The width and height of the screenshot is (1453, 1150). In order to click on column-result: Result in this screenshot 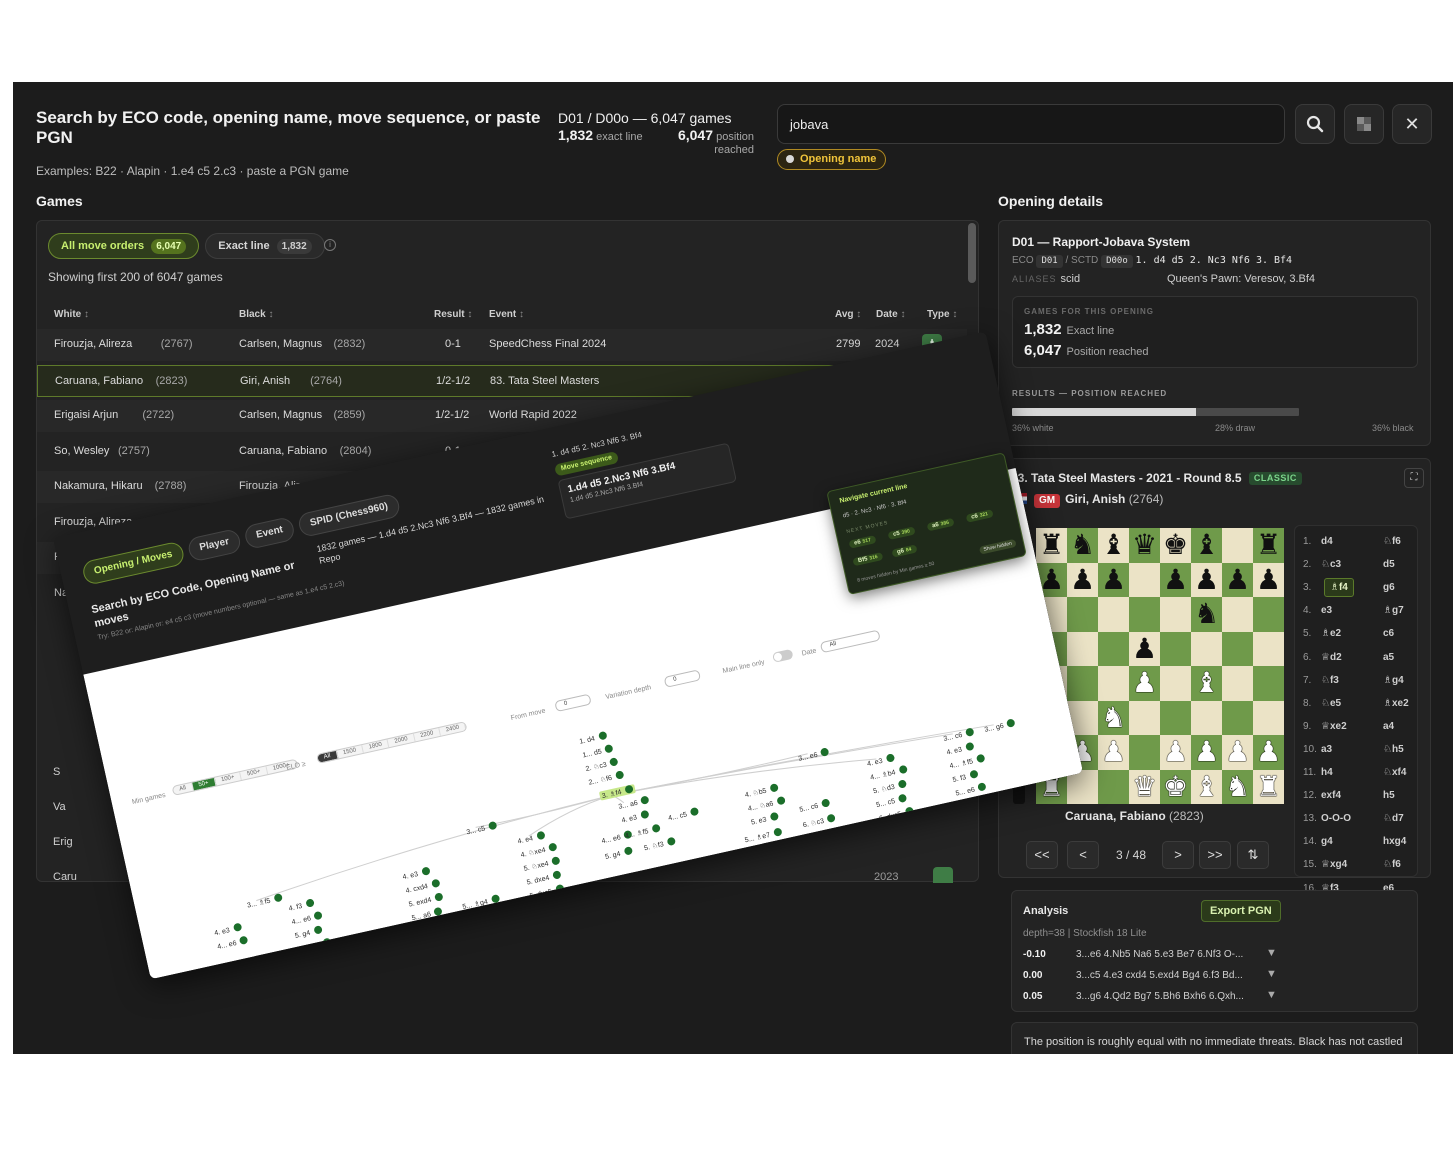, I will do `click(453, 314)`.